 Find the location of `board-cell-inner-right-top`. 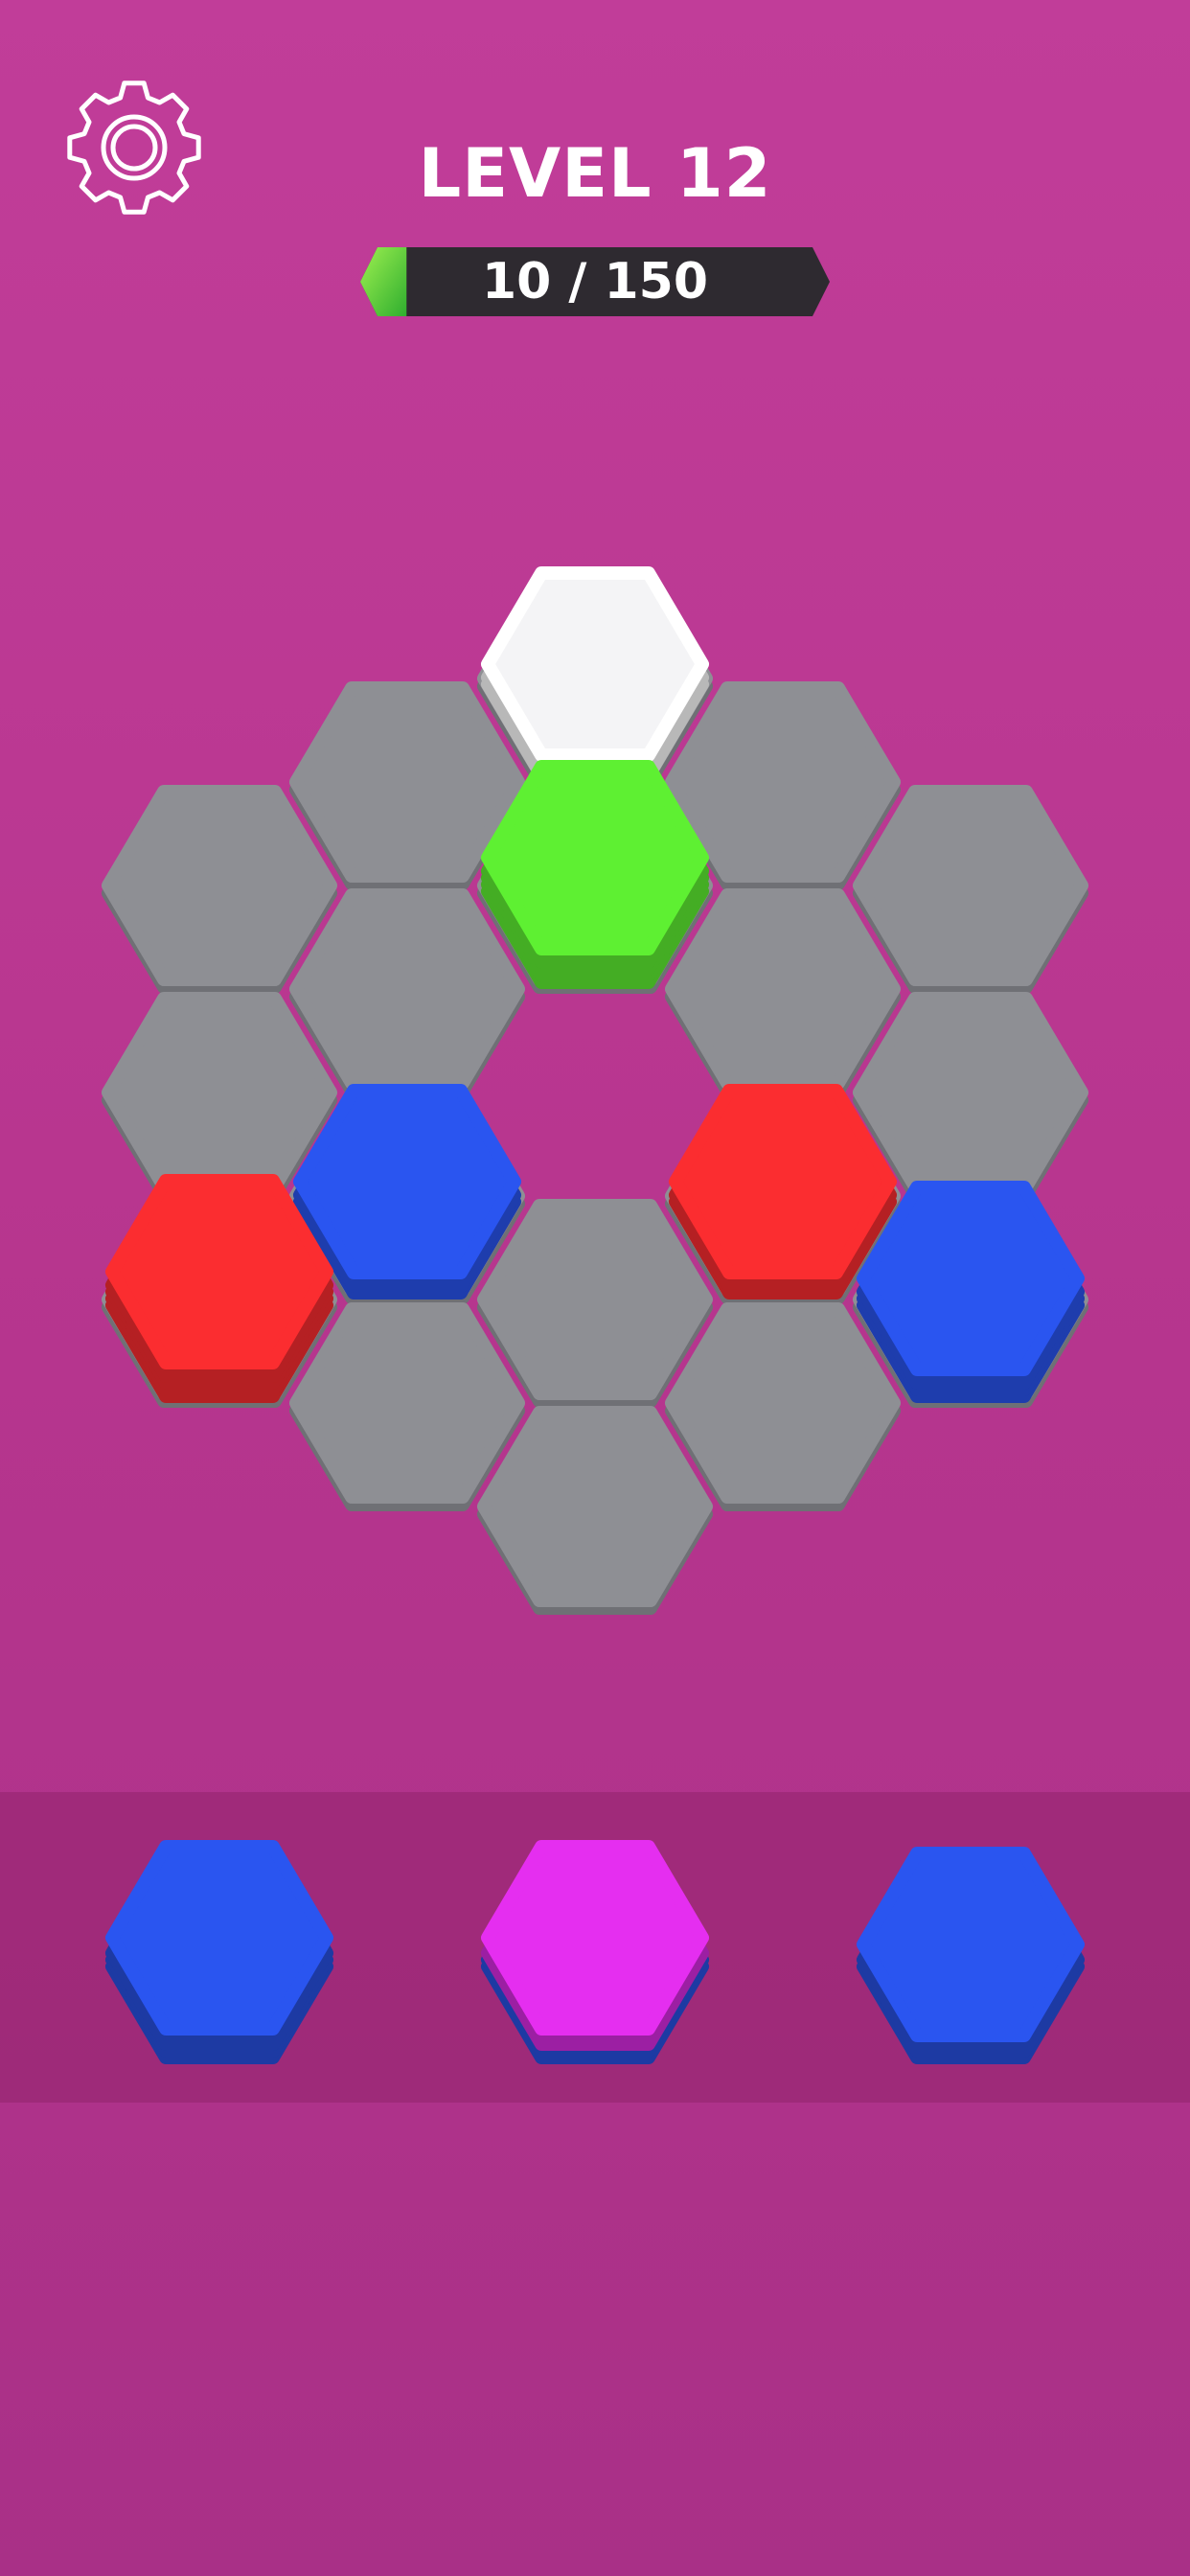

board-cell-inner-right-top is located at coordinates (783, 993).